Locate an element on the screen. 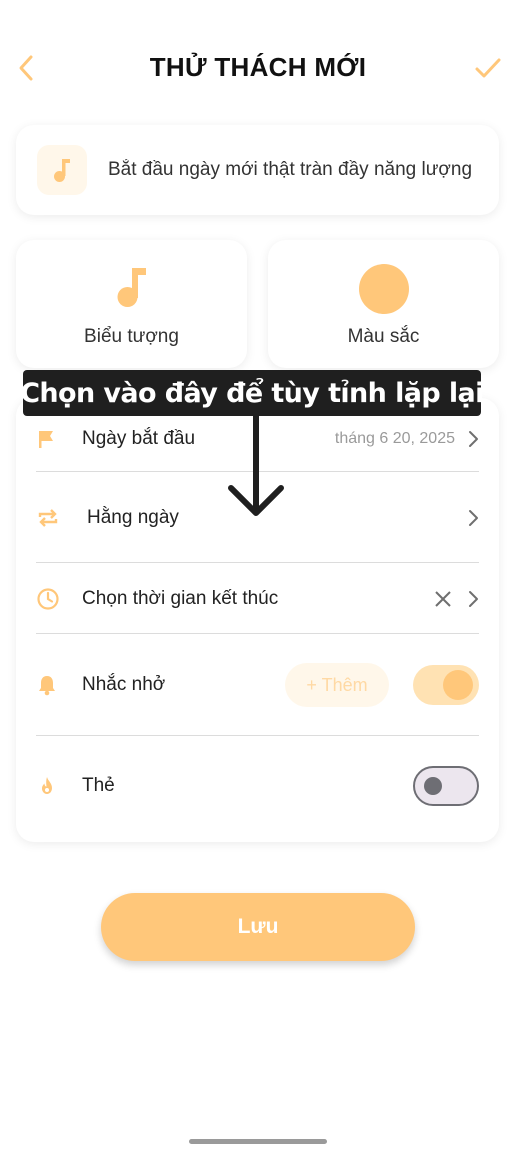 Image resolution: width=516 pixels, height=1150 pixels. repeat-label: Hằng ngày is located at coordinates (133, 517).